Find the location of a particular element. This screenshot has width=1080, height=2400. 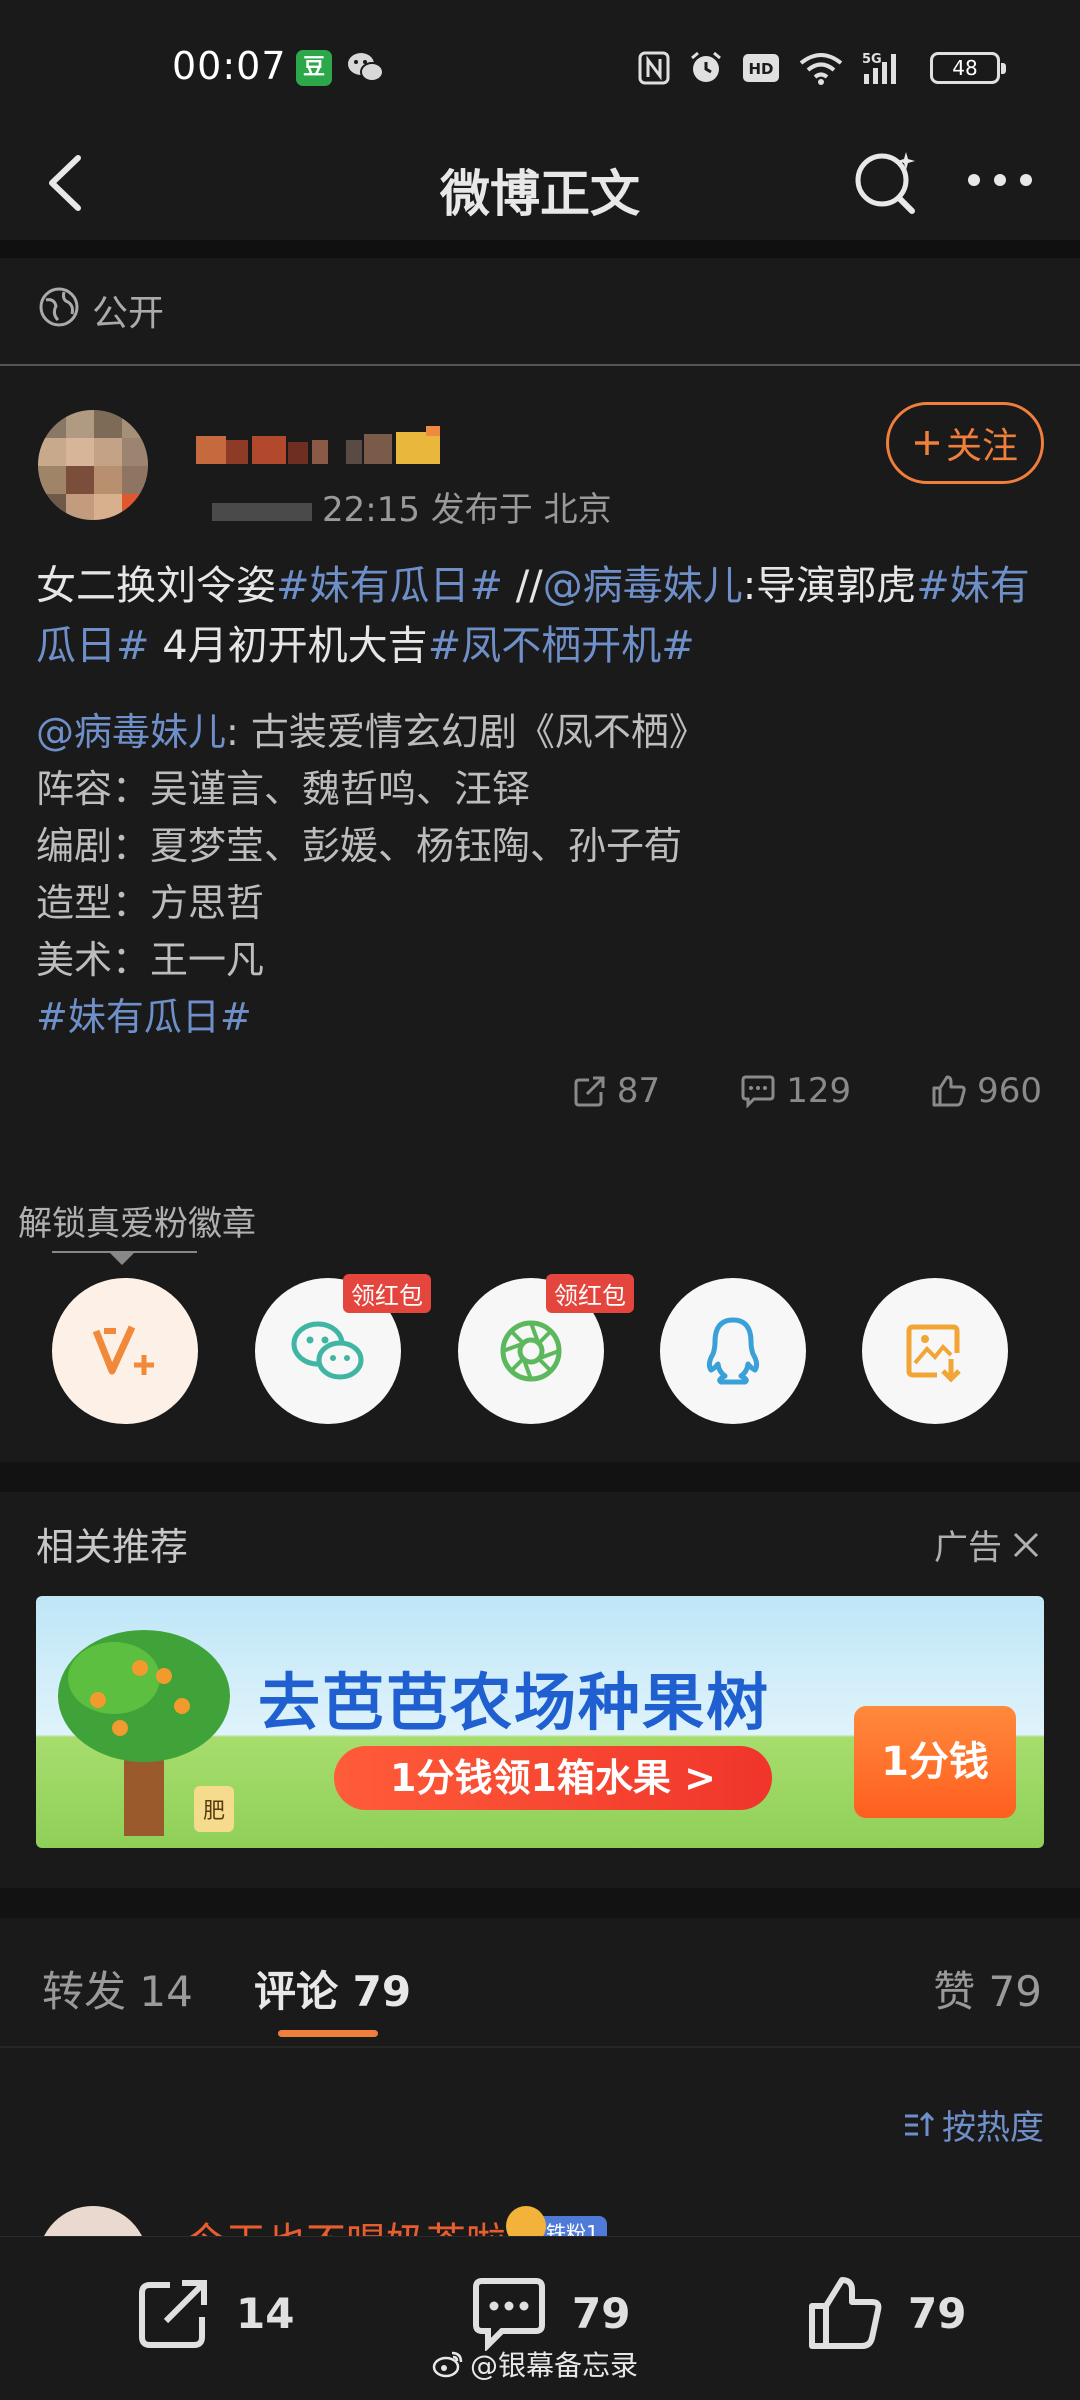

reposts-count: 87 is located at coordinates (616, 1091).